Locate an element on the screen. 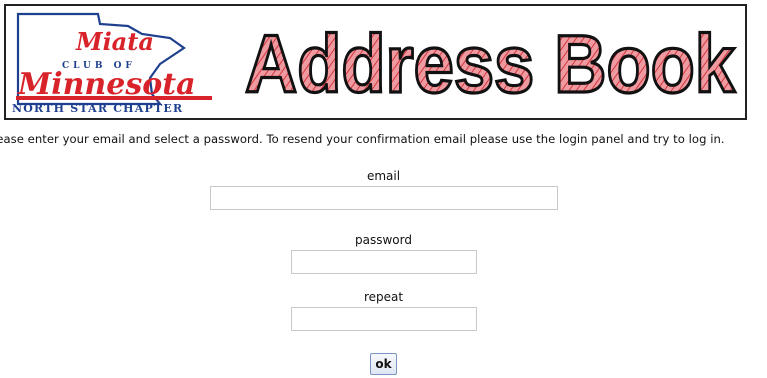 Image resolution: width=767 pixels, height=378 pixels. ok-button: ok is located at coordinates (383, 364).